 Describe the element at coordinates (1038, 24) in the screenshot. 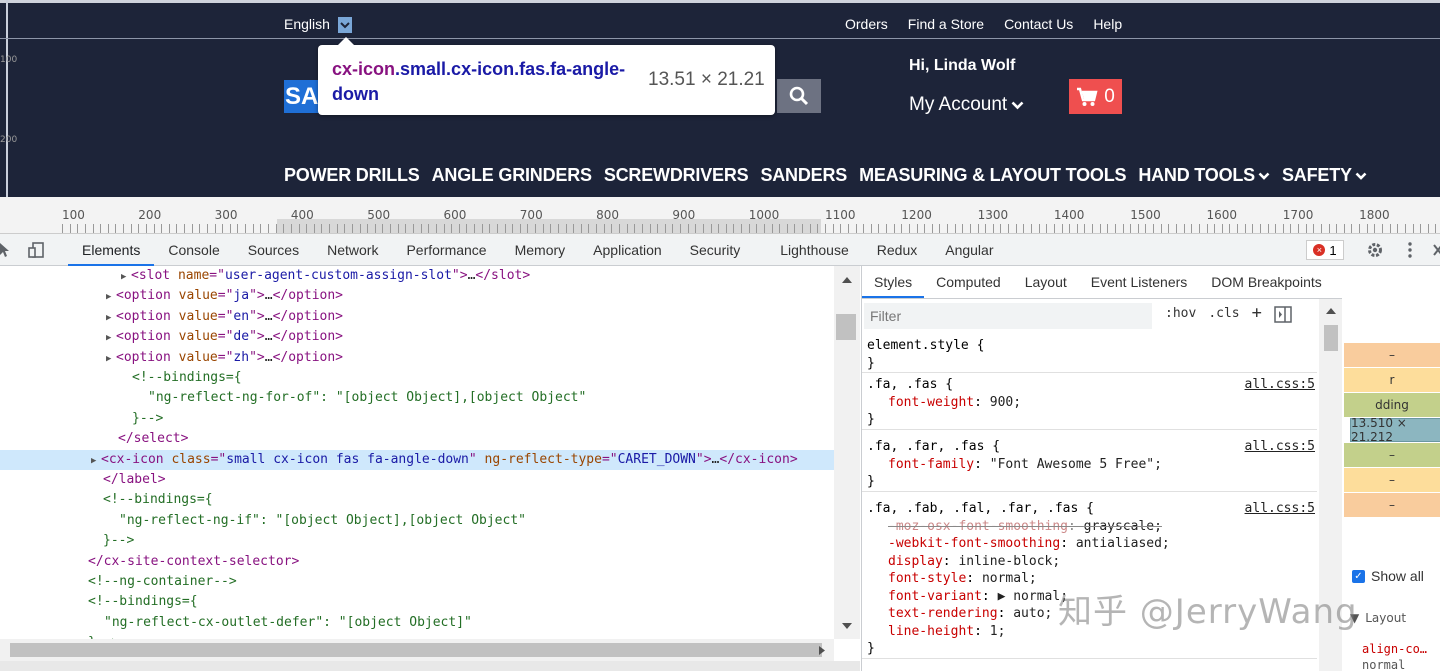

I see `contact-us-link: Contact Us` at that location.